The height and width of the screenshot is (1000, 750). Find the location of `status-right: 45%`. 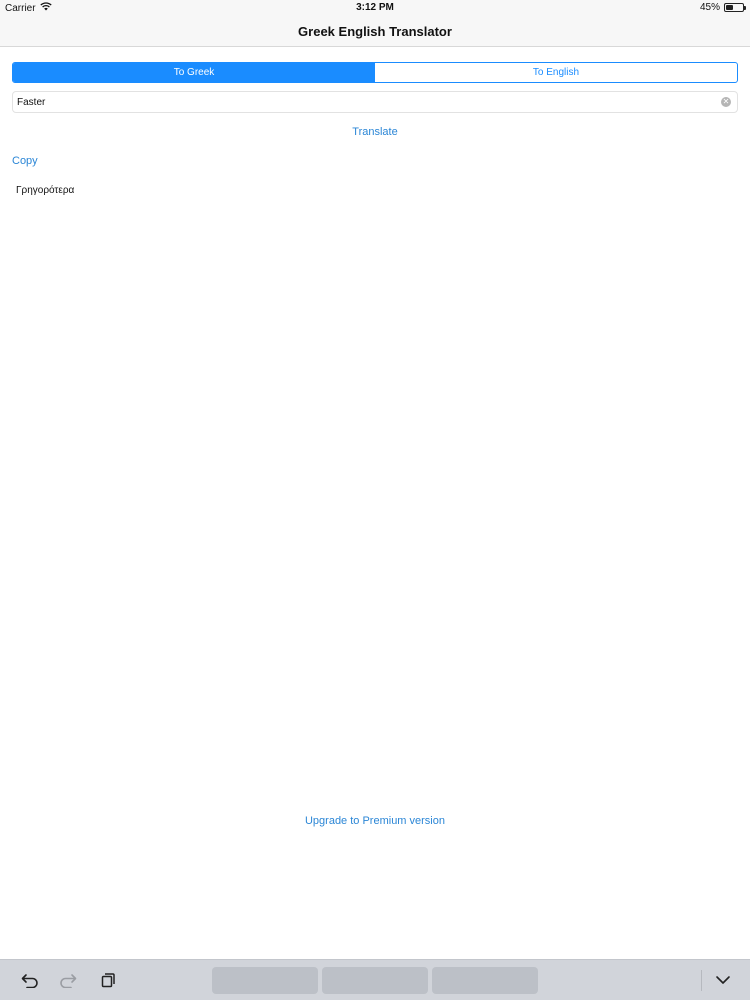

status-right: 45% is located at coordinates (722, 7).